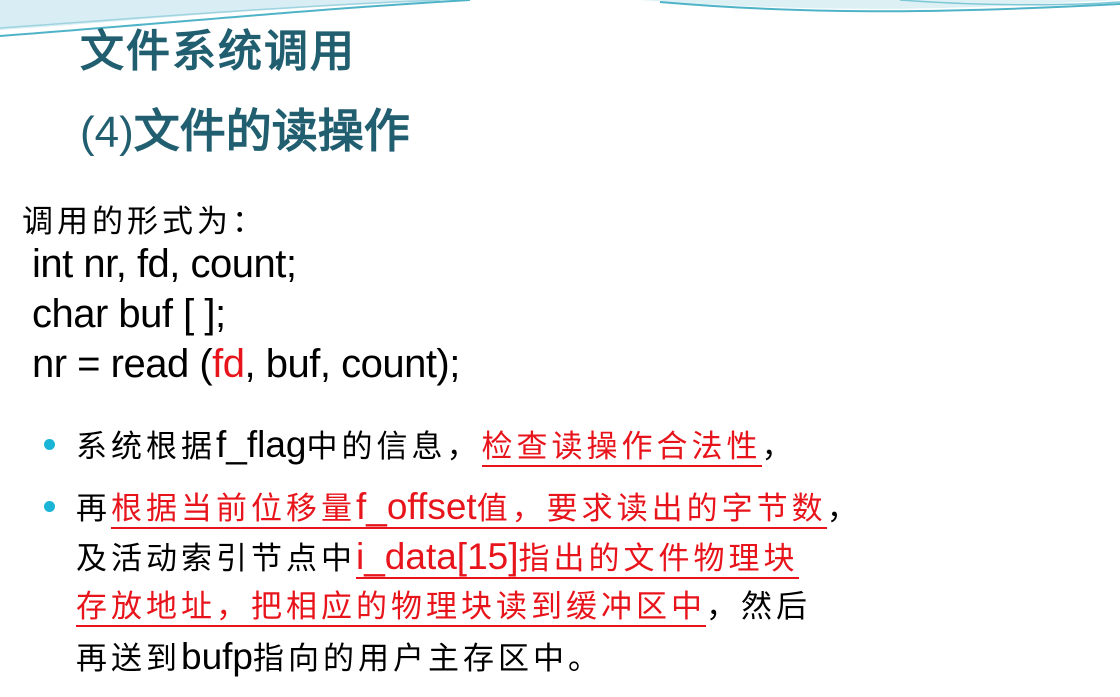 The height and width of the screenshot is (697, 1120). I want to click on bullet-text: 系统根据f_flag中的信息，检查读操作合法性，, so click(436, 446).